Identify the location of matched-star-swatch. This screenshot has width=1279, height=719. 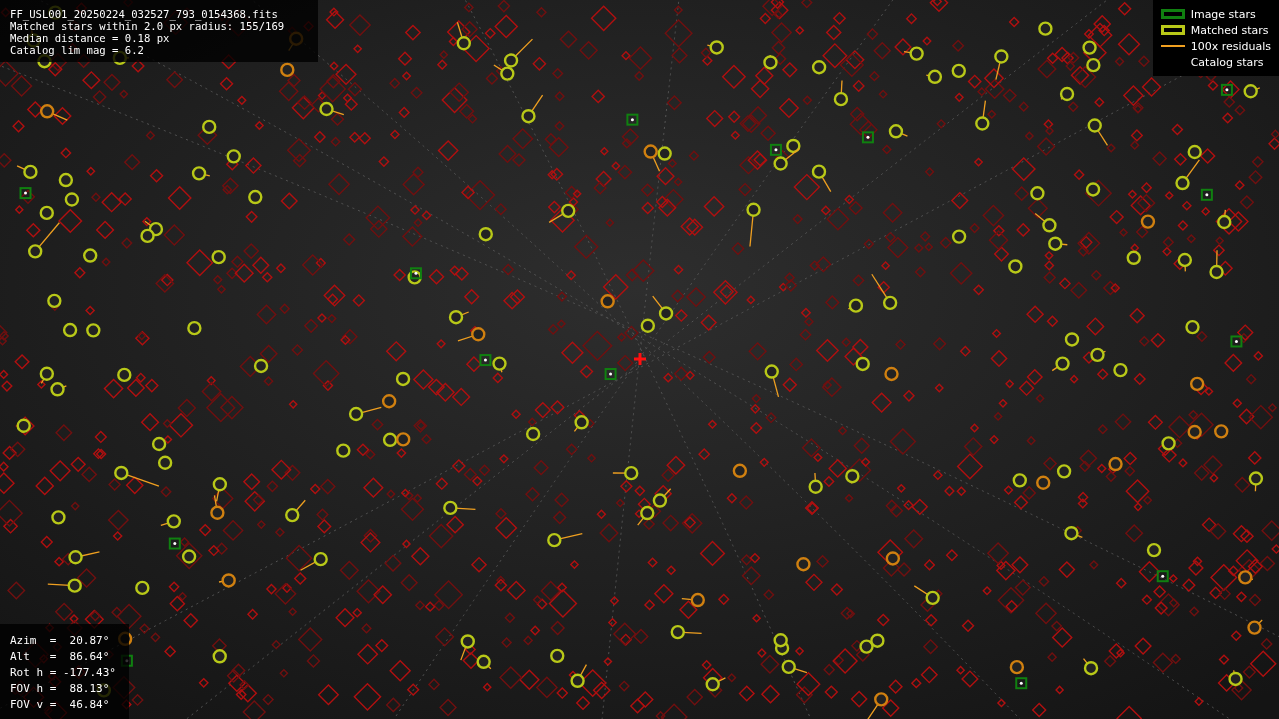
(1172, 30).